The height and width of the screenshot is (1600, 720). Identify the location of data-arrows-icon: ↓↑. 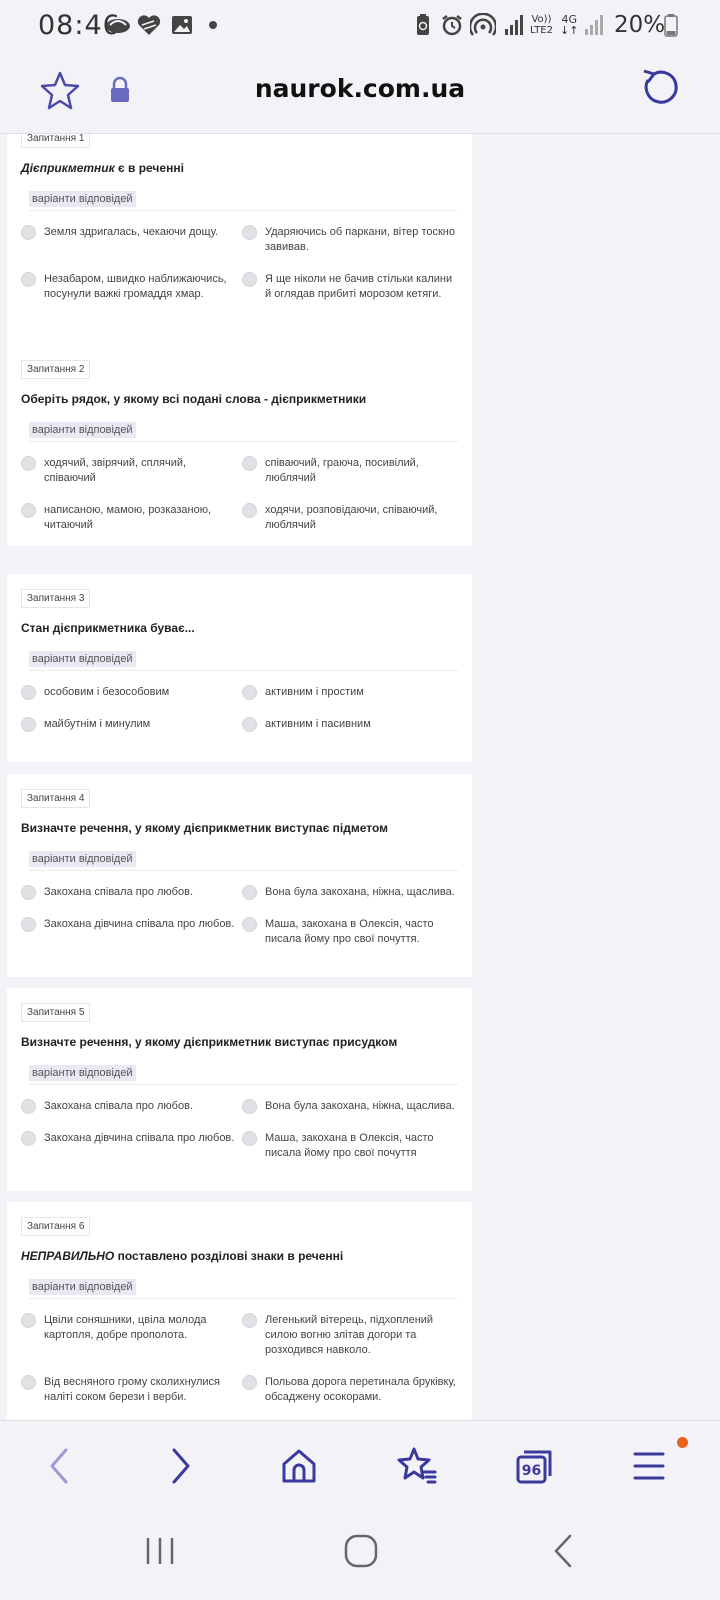
(569, 30).